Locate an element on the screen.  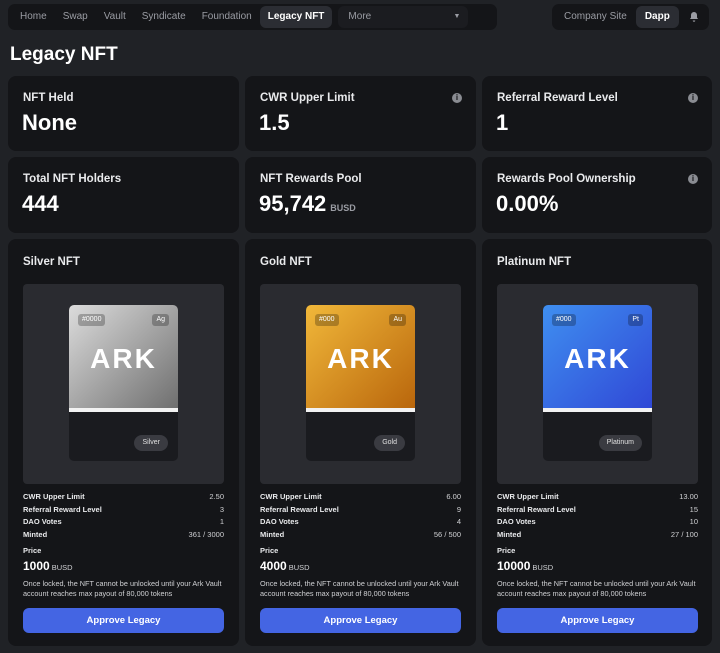
nft-title: Silver NFT is located at coordinates (51, 262).